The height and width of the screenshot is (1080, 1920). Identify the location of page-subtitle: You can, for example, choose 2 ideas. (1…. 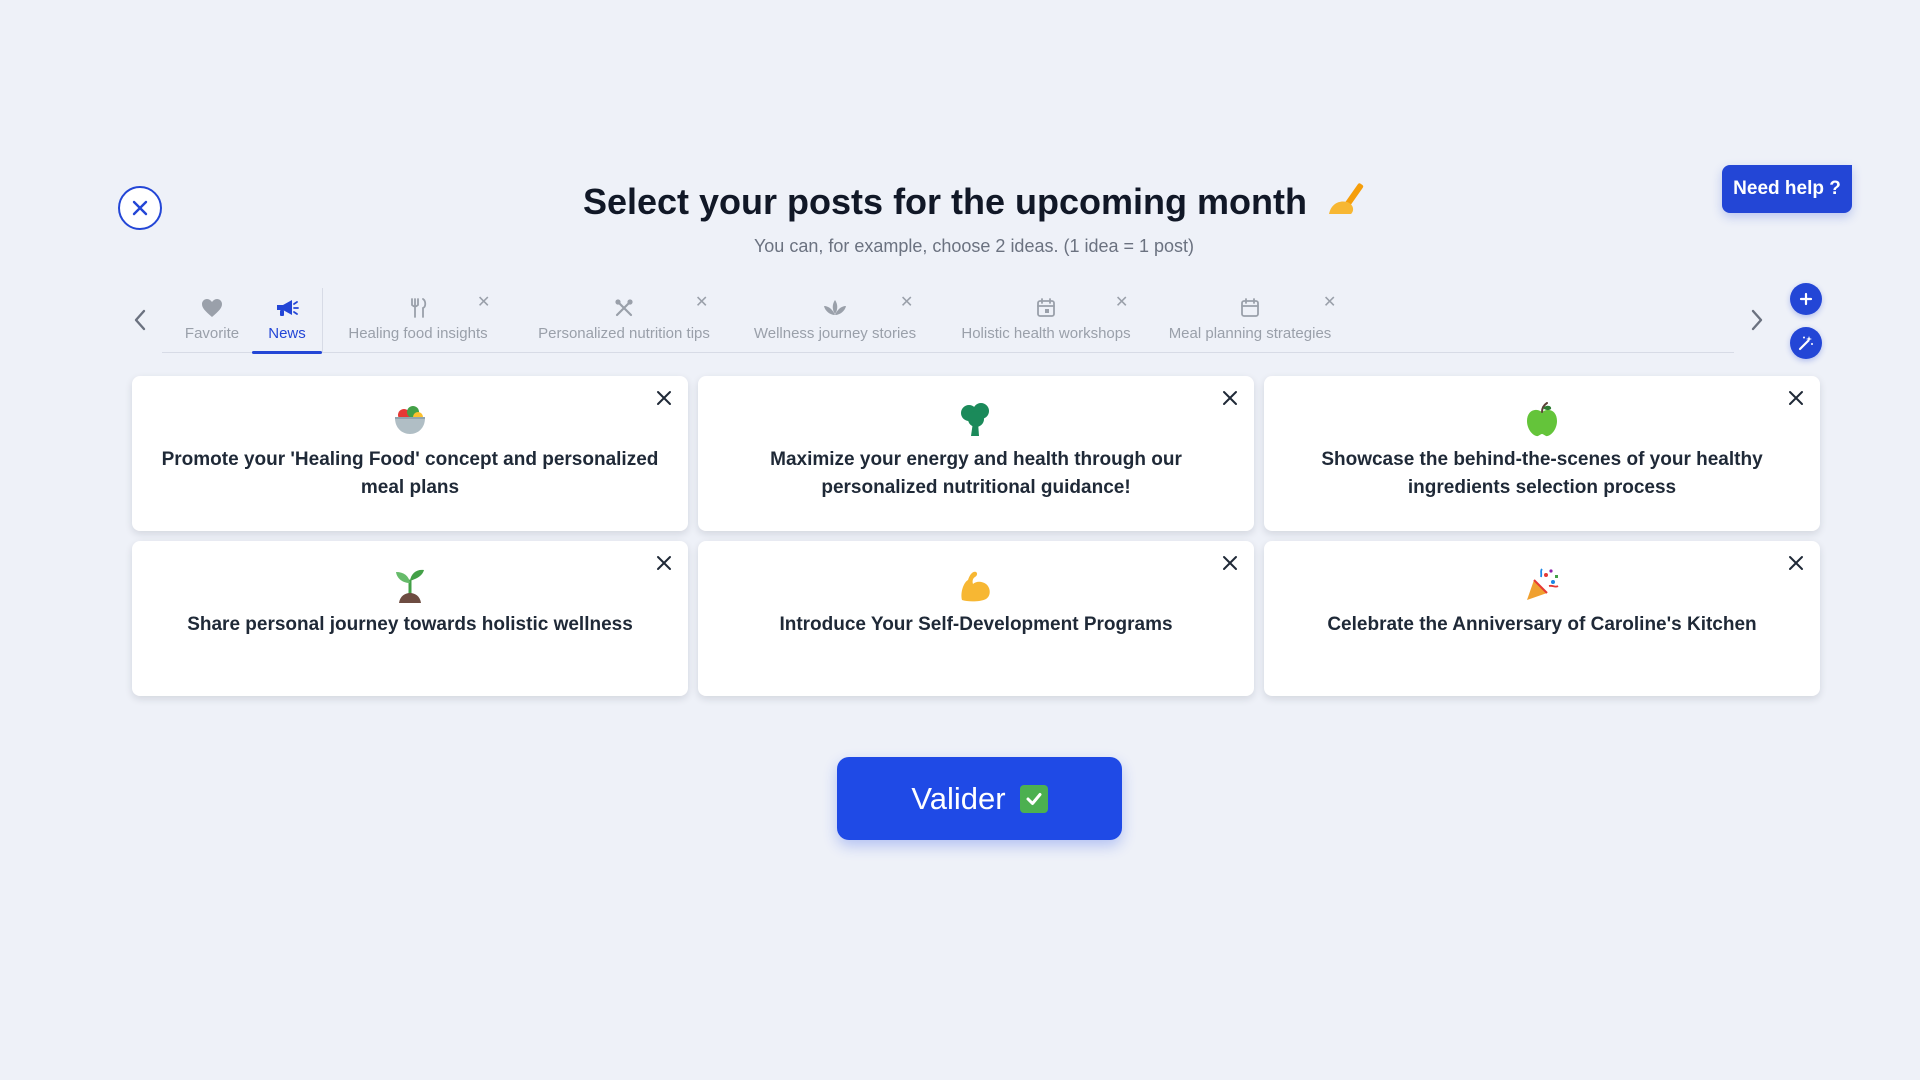
(974, 246).